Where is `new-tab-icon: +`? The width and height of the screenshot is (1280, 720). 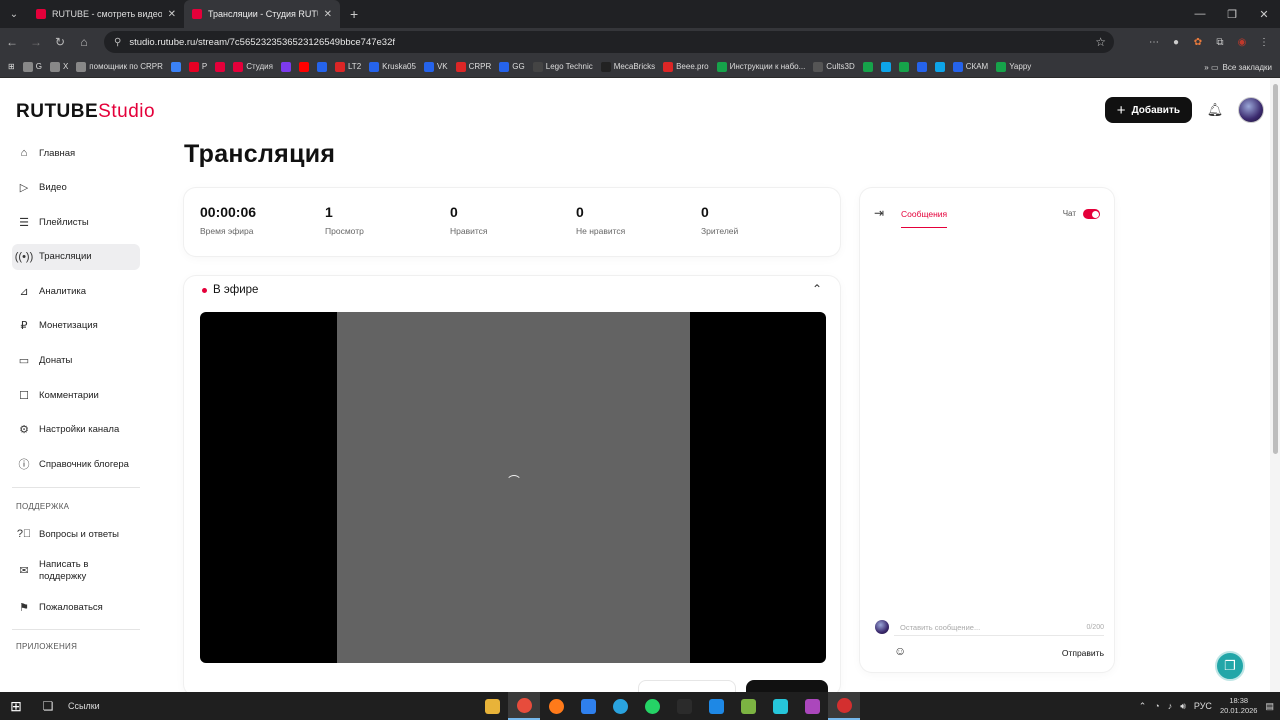
new-tab-icon: + is located at coordinates (354, 14).